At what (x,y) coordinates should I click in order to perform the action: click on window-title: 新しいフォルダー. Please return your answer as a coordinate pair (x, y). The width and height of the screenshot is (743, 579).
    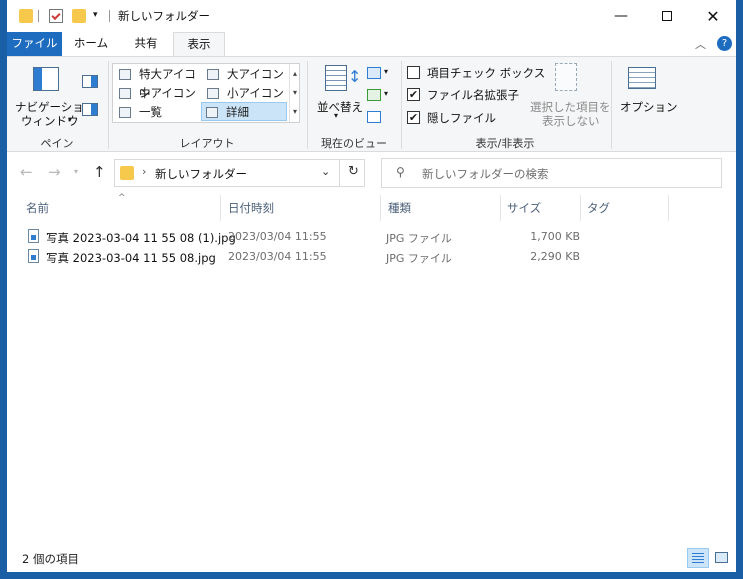
    Looking at the image, I should click on (164, 16).